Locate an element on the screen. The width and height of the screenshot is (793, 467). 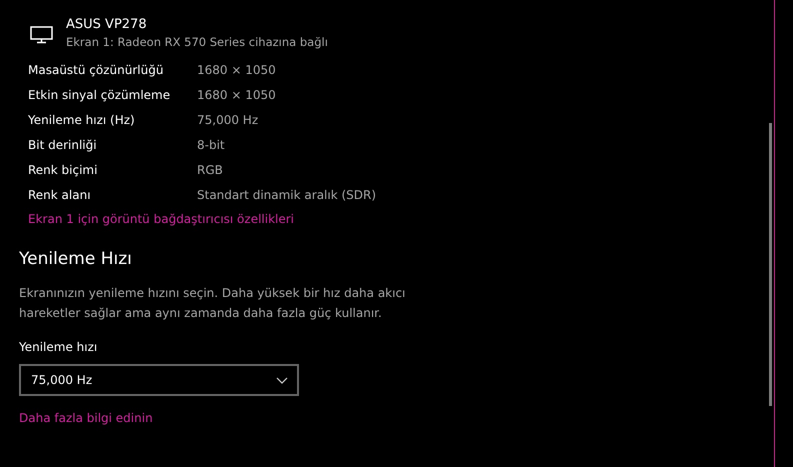
property-value: RGB is located at coordinates (210, 170).